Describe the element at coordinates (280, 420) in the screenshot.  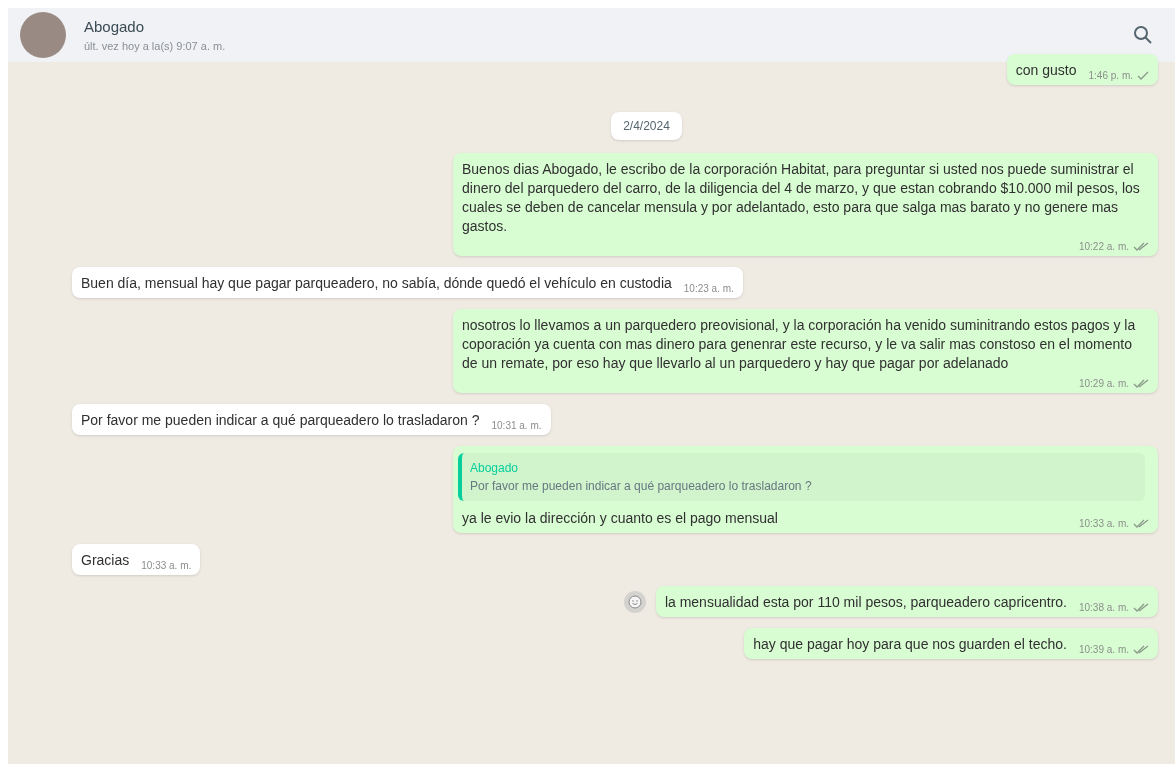
I see `message-text: Por favor me pueden indicar a qué parqueadero lo trasladaron ?` at that location.